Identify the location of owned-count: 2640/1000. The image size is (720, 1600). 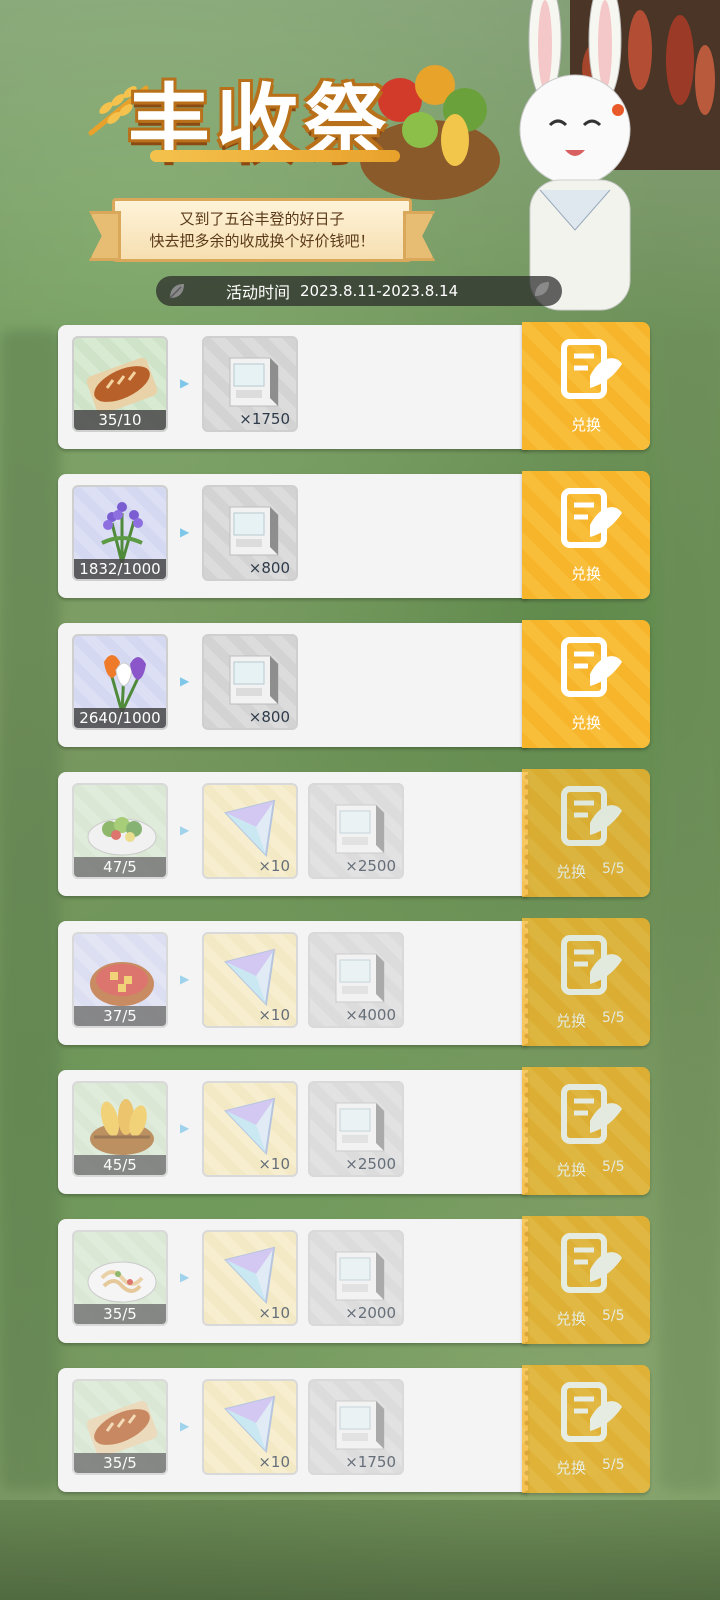
(120, 718).